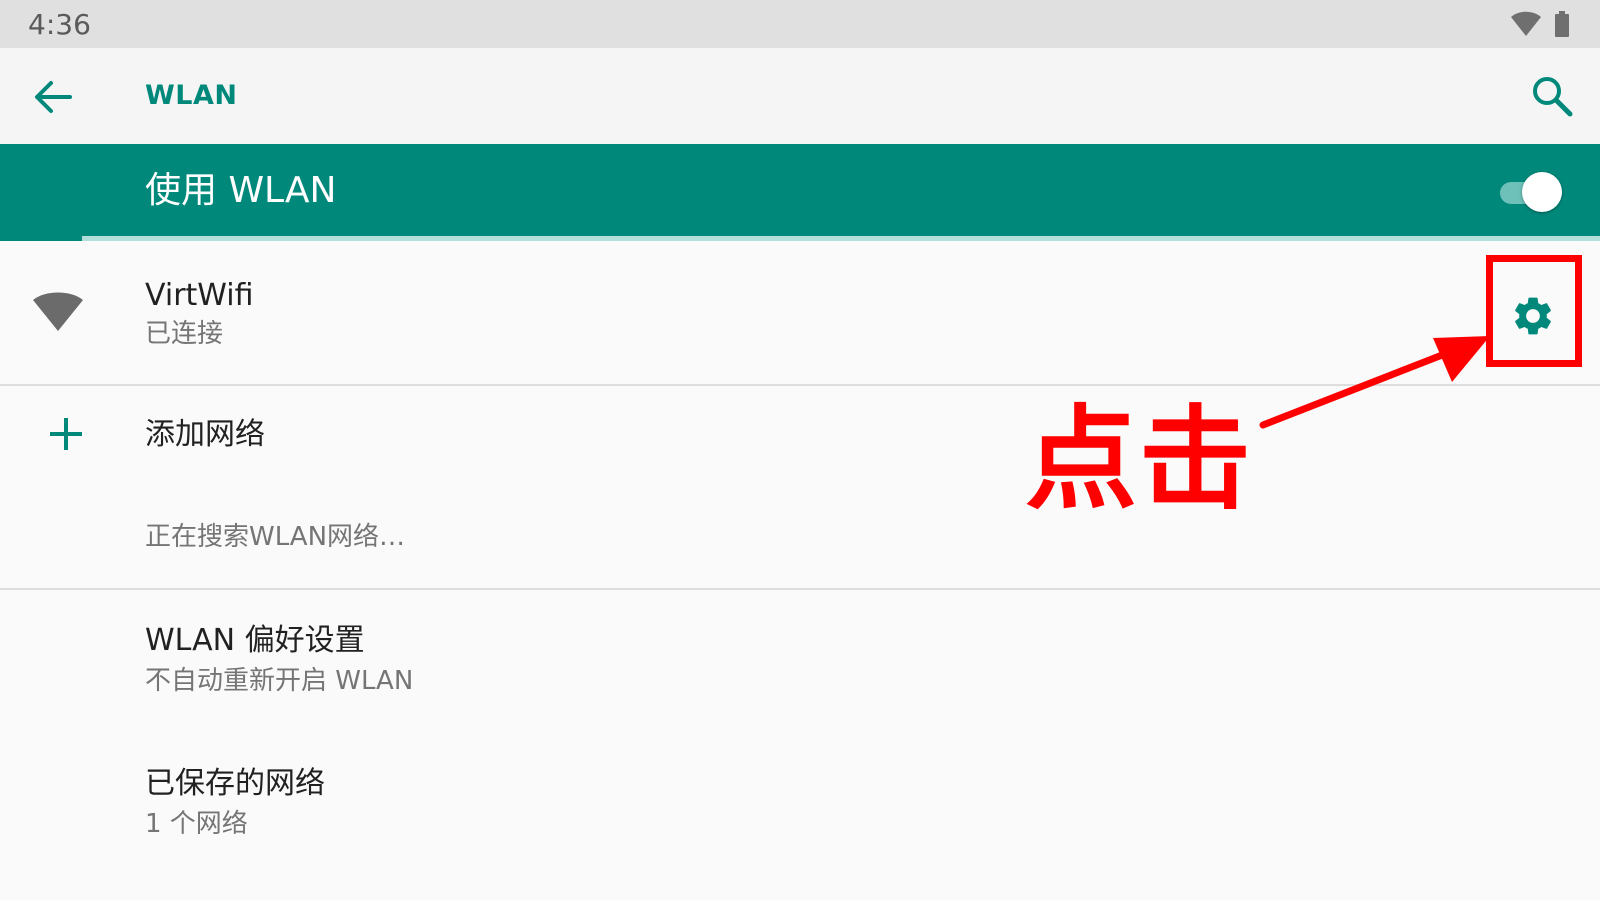 The height and width of the screenshot is (900, 1600). Describe the element at coordinates (196, 824) in the screenshot. I see `saved-networks-summary: 1 个网络` at that location.